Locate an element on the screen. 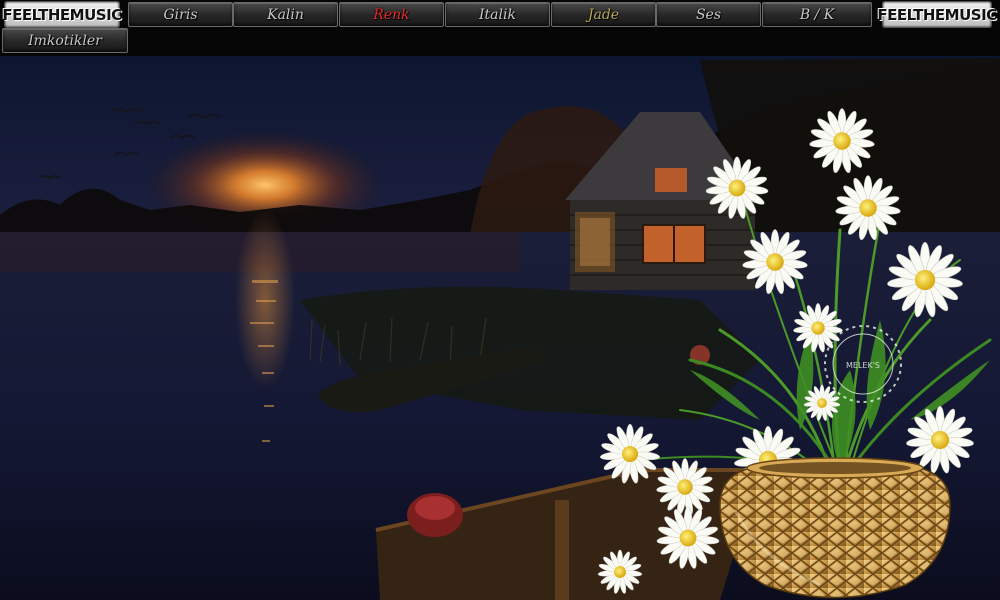 Image resolution: width=1000 pixels, height=600 pixels. nav-label-ses: Ses is located at coordinates (708, 14).